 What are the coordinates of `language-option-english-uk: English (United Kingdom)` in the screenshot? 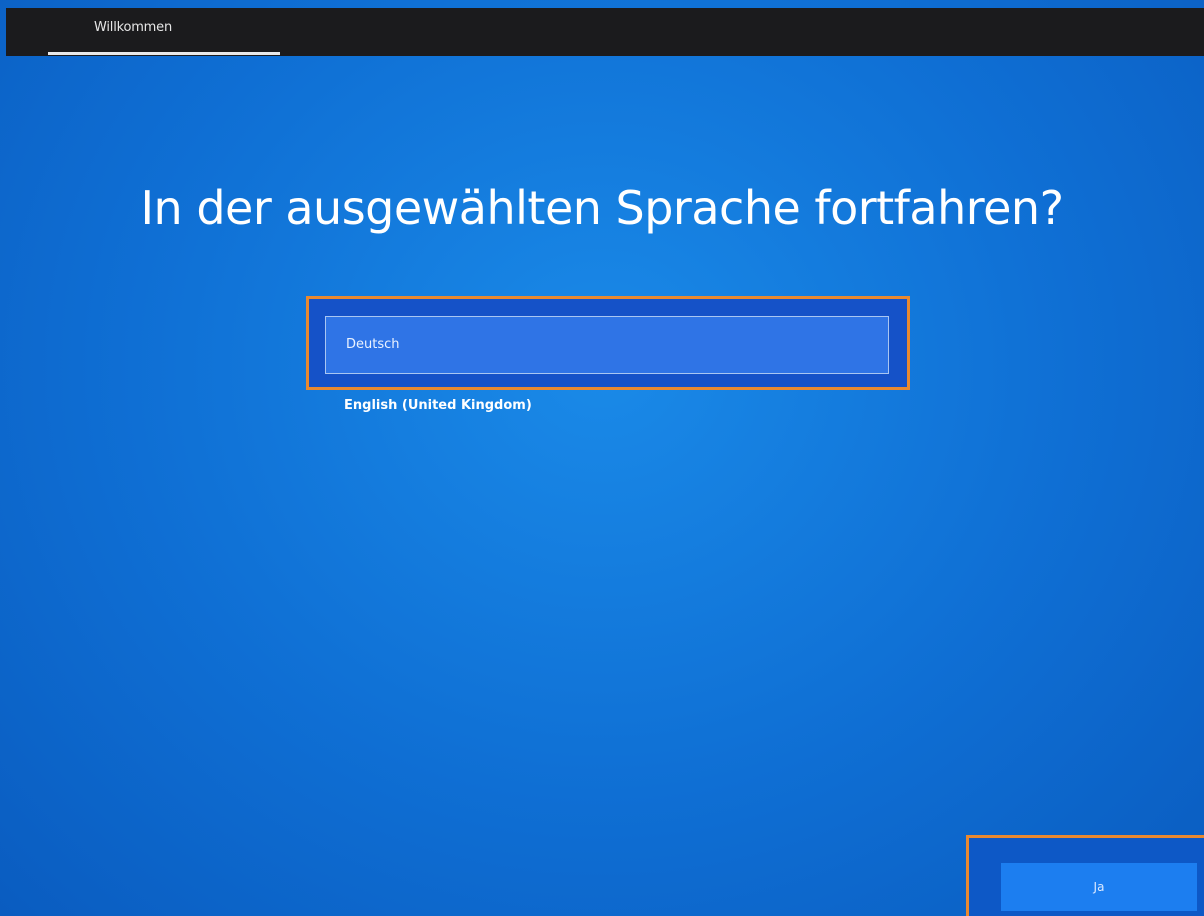 It's located at (438, 405).